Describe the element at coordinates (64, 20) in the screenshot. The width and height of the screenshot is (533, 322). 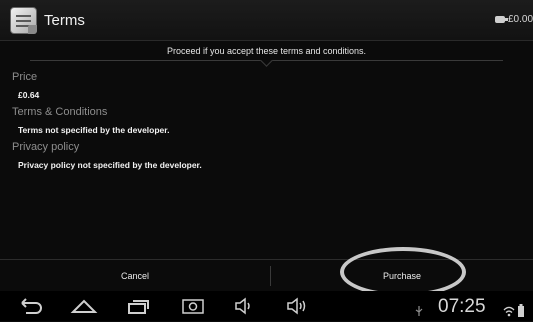
I see `page-title: Terms` at that location.